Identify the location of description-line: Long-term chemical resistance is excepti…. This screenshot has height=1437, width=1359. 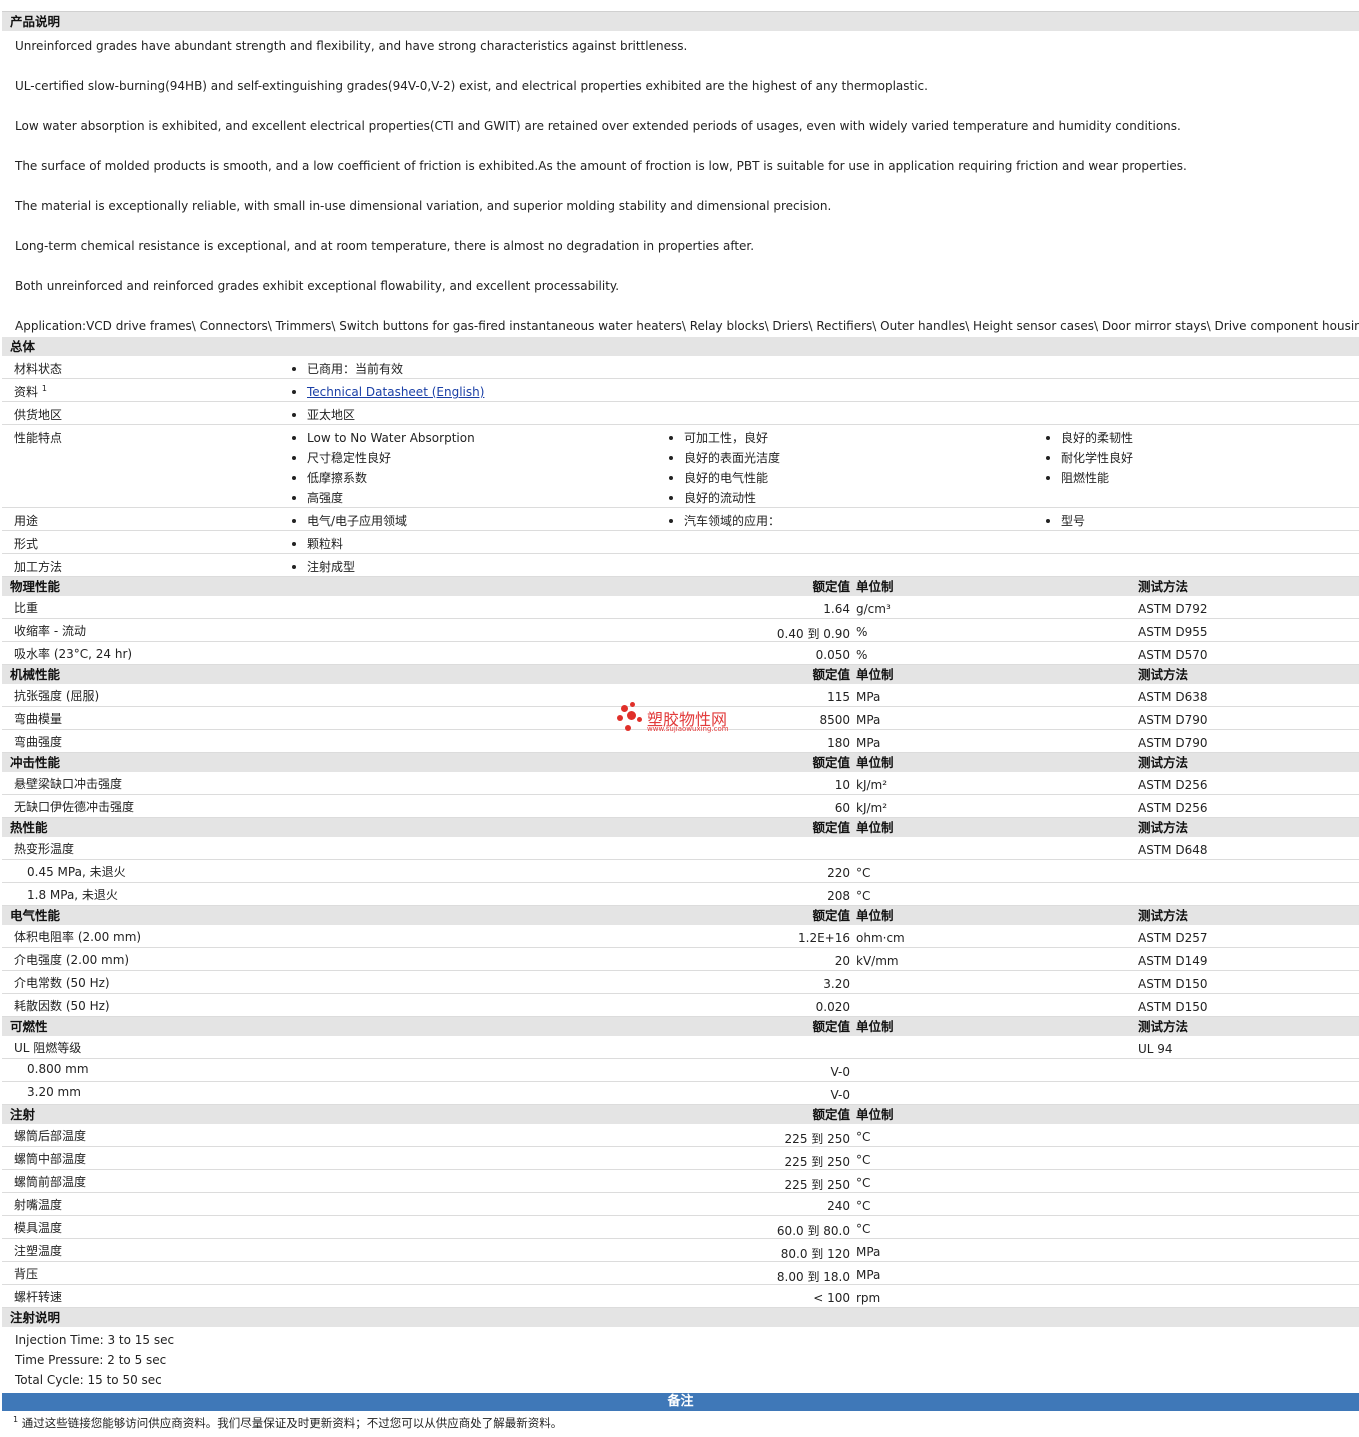
(385, 246).